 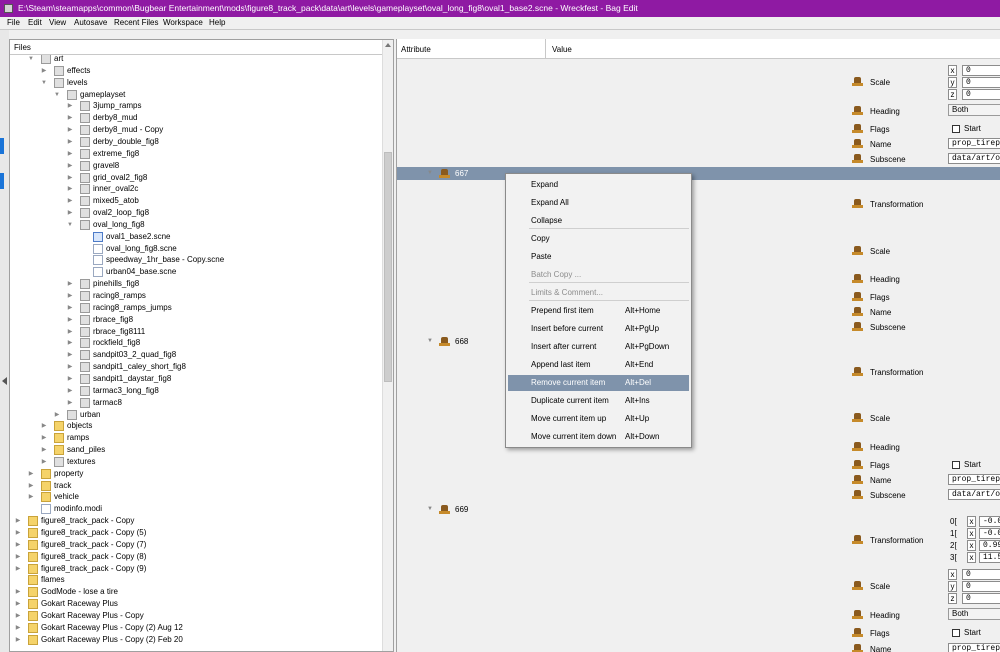 I want to click on folder-icon, so click(x=85, y=343).